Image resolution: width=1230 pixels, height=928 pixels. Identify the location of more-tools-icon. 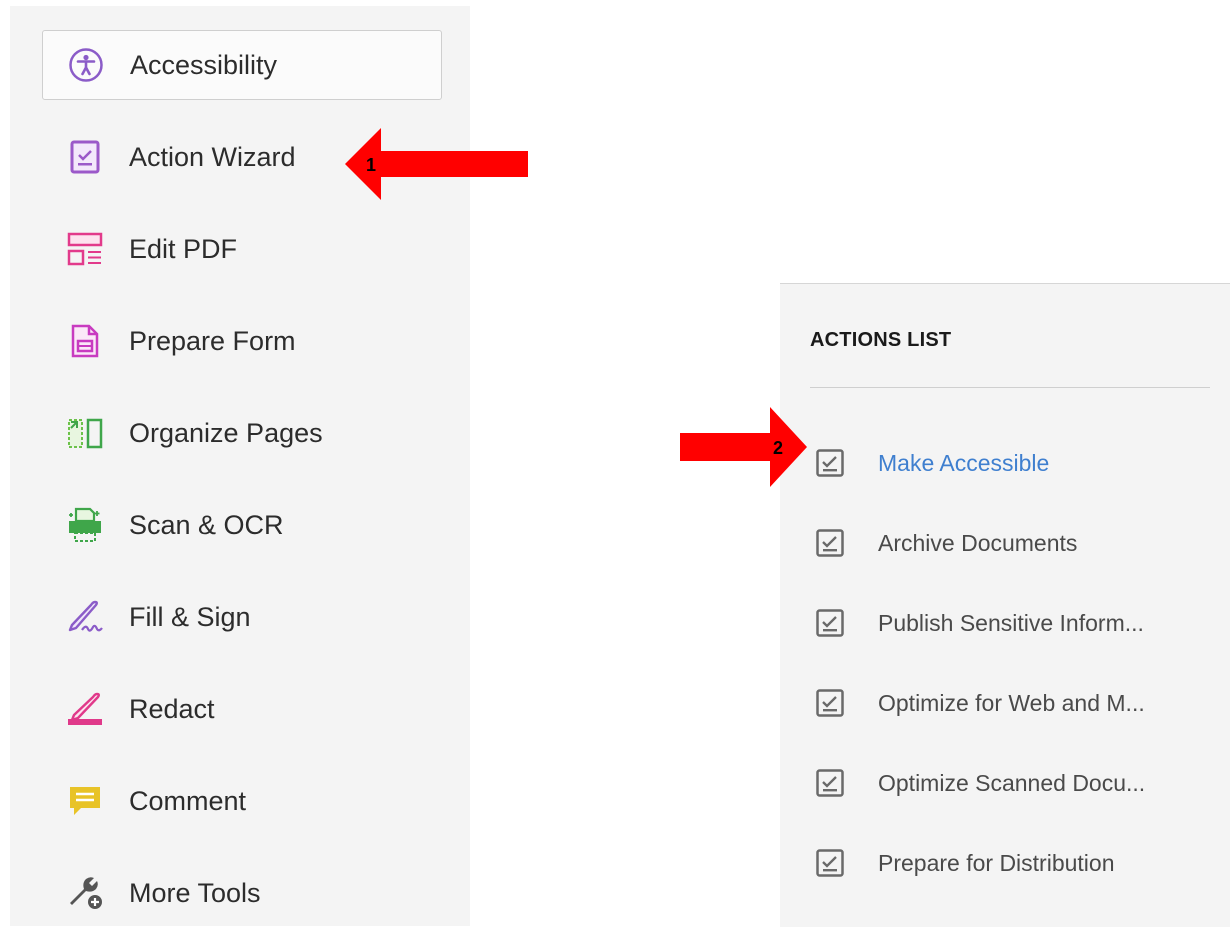
(85, 893).